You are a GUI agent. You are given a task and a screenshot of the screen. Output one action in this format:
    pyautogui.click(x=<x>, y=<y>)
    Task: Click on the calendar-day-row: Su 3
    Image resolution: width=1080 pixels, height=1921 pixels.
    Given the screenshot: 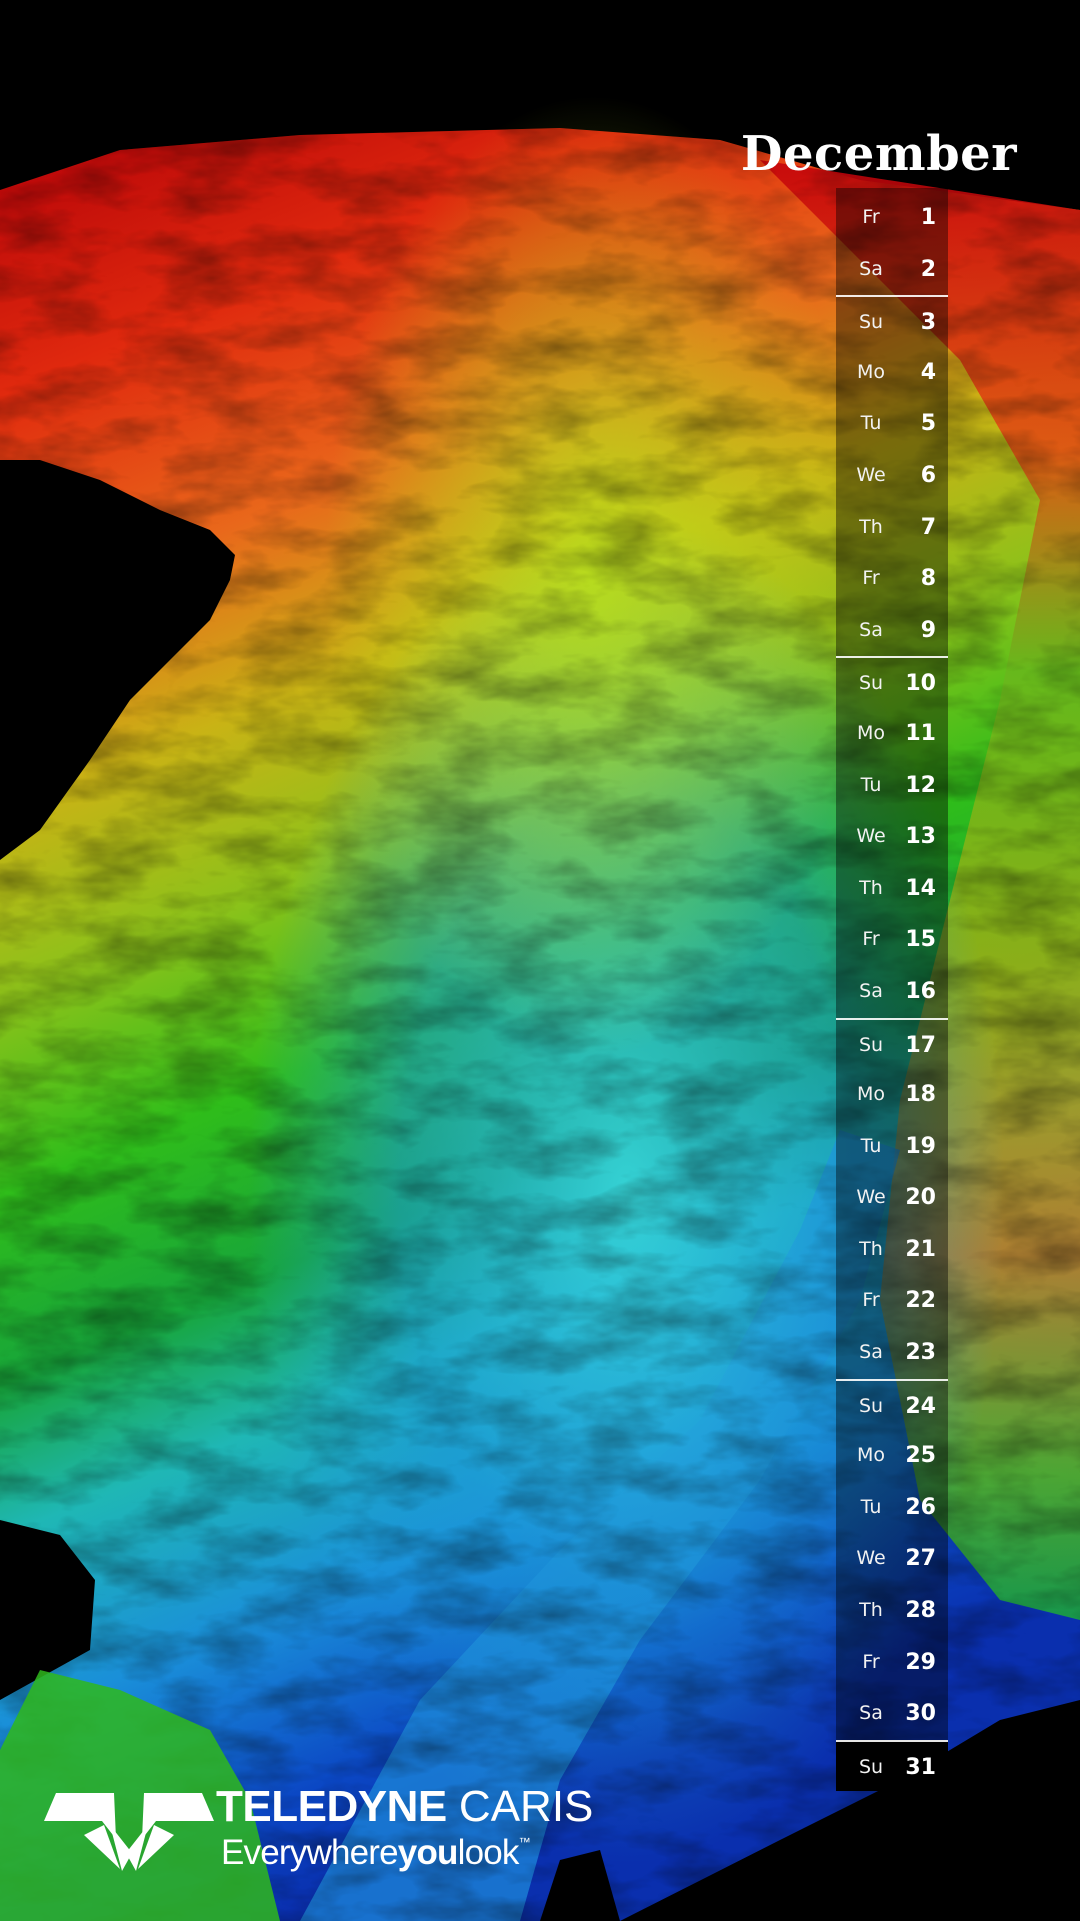 What is the action you would take?
    pyautogui.click(x=892, y=321)
    